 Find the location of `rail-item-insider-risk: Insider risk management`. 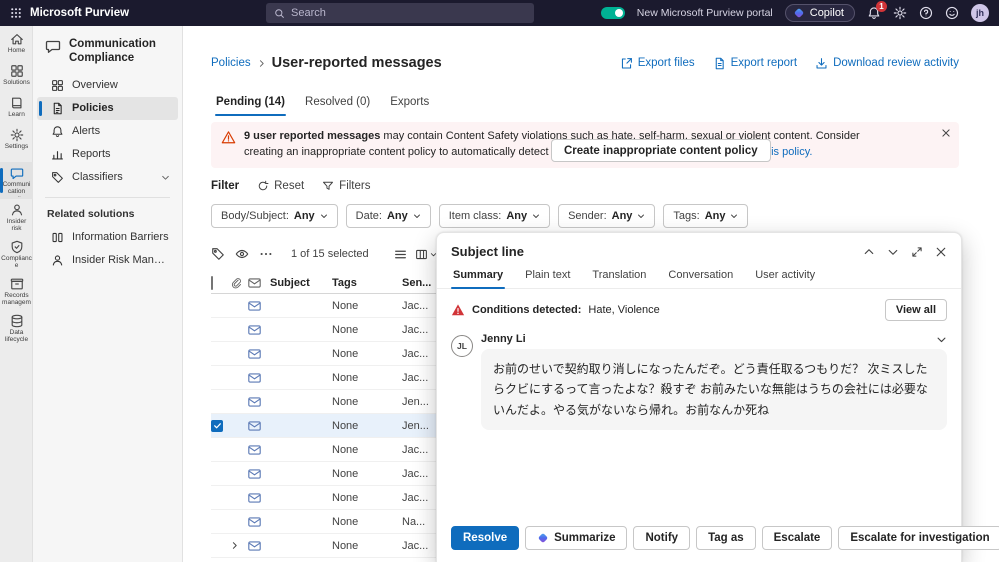

rail-item-insider-risk: Insider risk management is located at coordinates (16, 217).